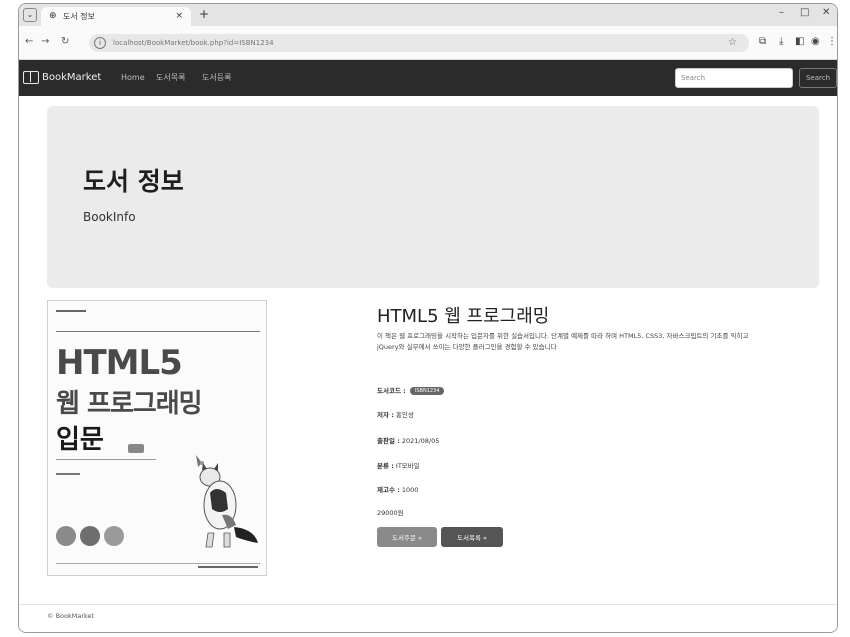  Describe the element at coordinates (385, 466) in the screenshot. I see `book-category-label: 분류 :` at that location.